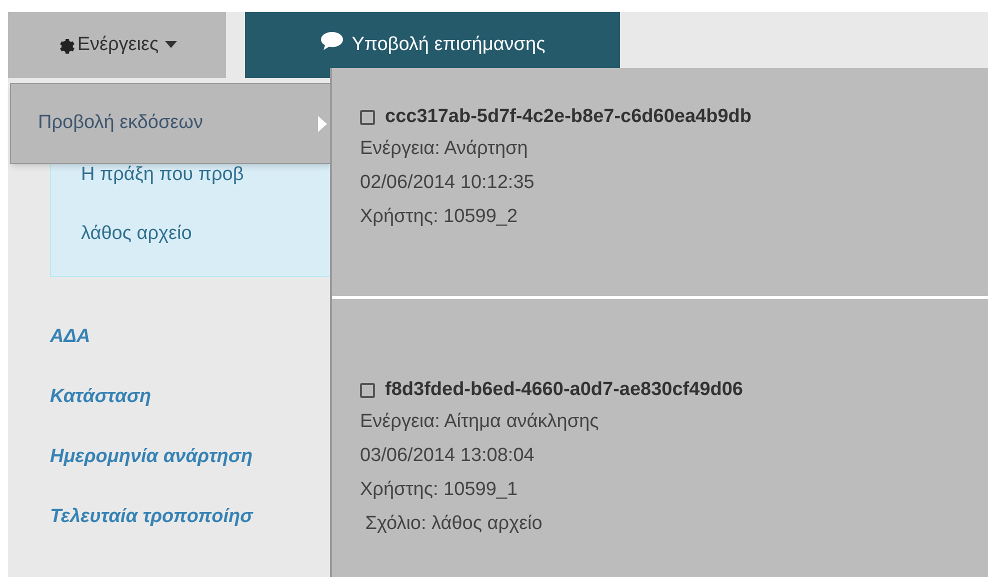 The height and width of the screenshot is (577, 988). What do you see at coordinates (332, 41) in the screenshot?
I see `speech-bubble-icon` at bounding box center [332, 41].